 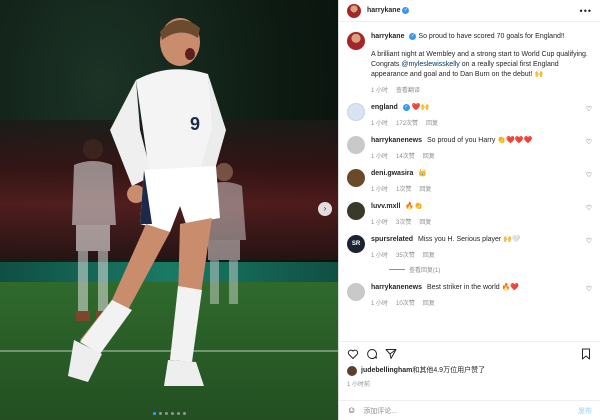 What do you see at coordinates (385, 206) in the screenshot?
I see `comment-username: luvv.mxll` at bounding box center [385, 206].